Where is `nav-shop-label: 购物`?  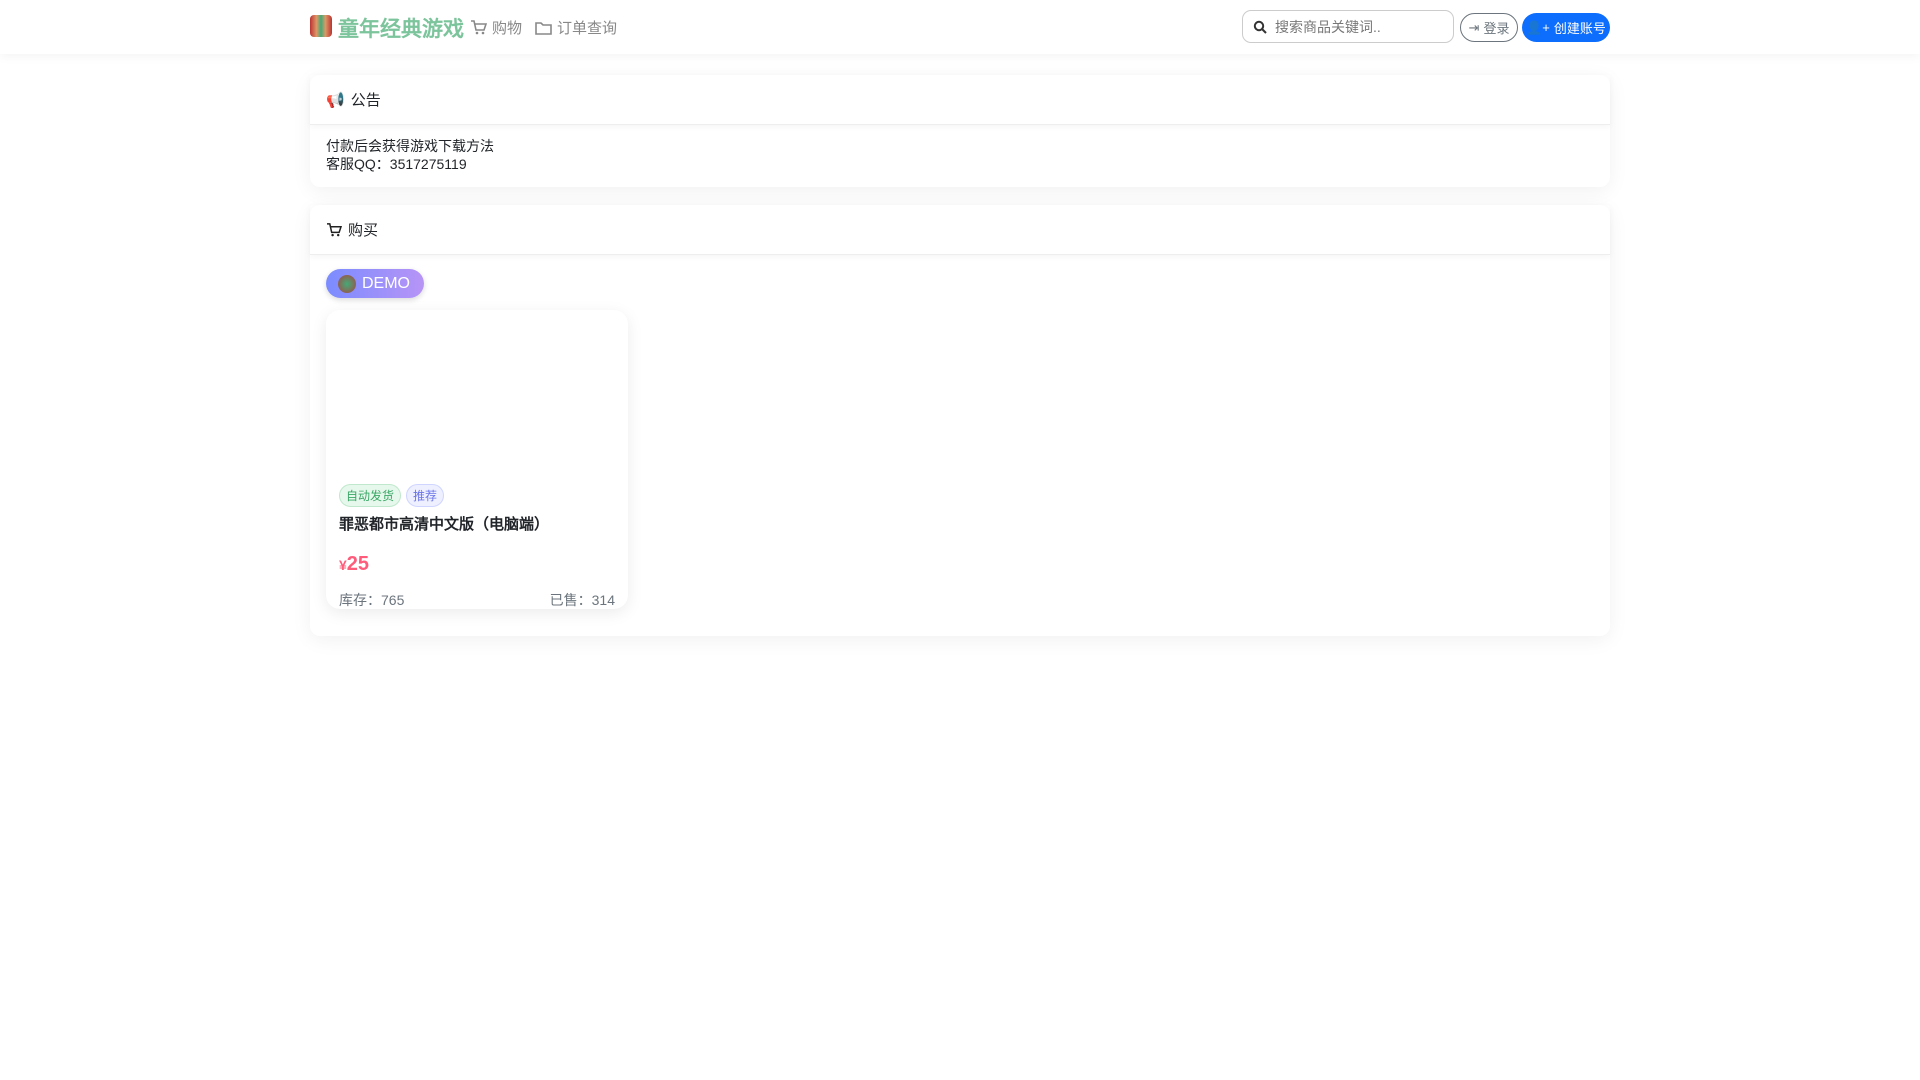
nav-shop-label: 购物 is located at coordinates (507, 28).